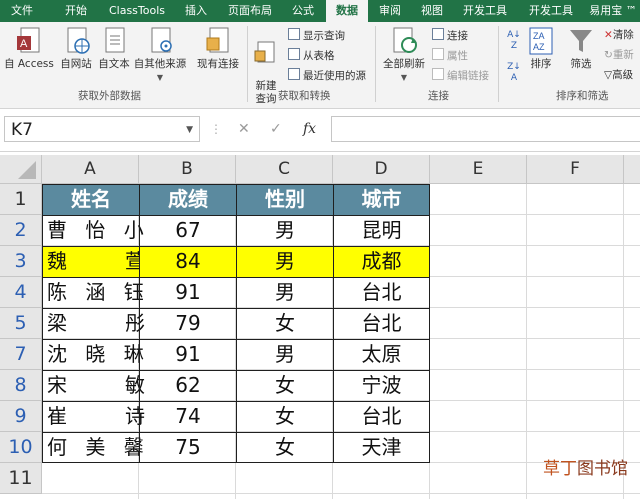  I want to click on column-header-a: A, so click(90, 169).